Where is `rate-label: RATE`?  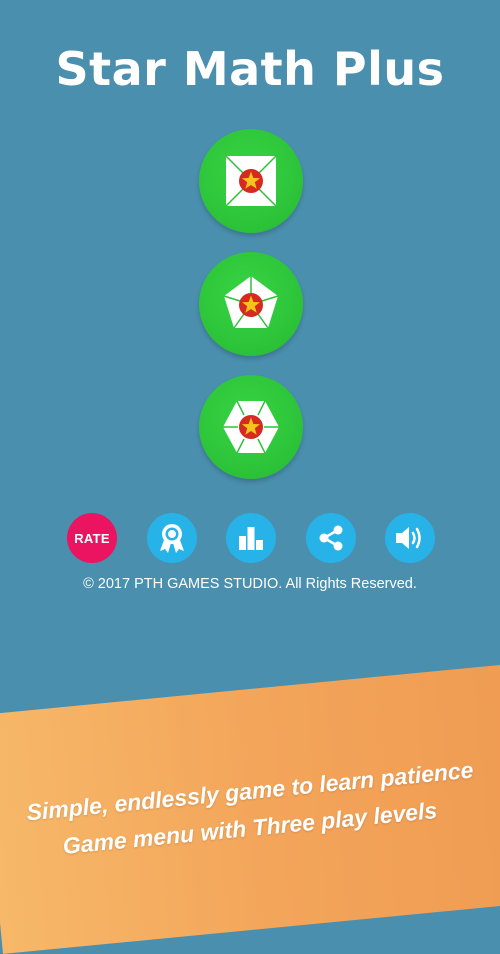
rate-label: RATE is located at coordinates (92, 538).